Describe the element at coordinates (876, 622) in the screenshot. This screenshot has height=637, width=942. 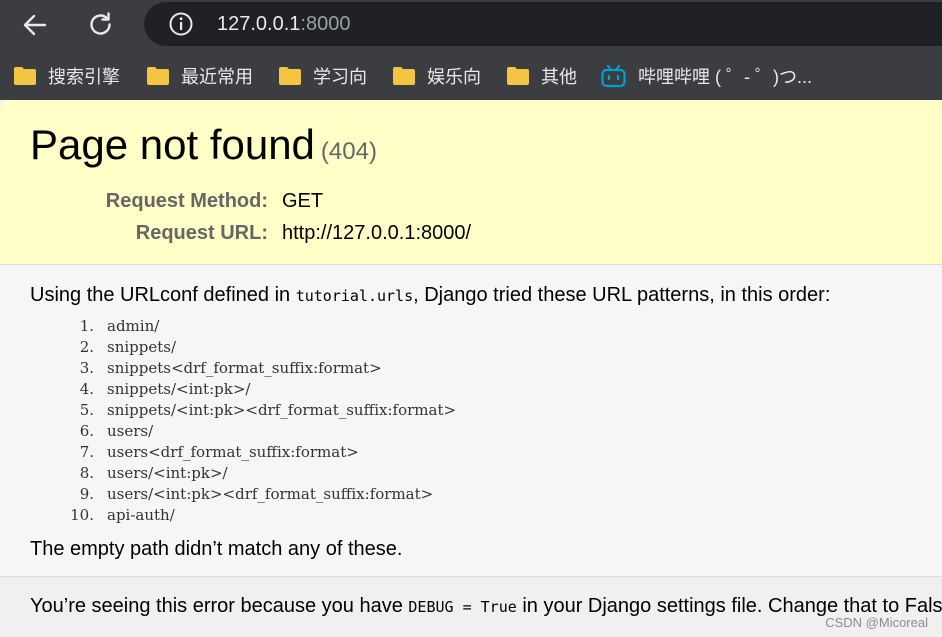
I see `watermark: CSDN @Micoreal` at that location.